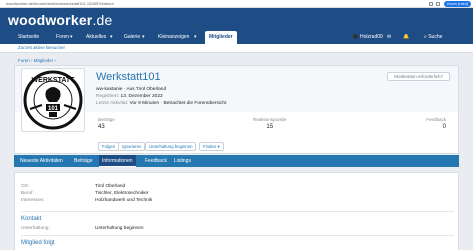  I want to click on row-value: Tischler, Elektrotechniker, so click(122, 193).